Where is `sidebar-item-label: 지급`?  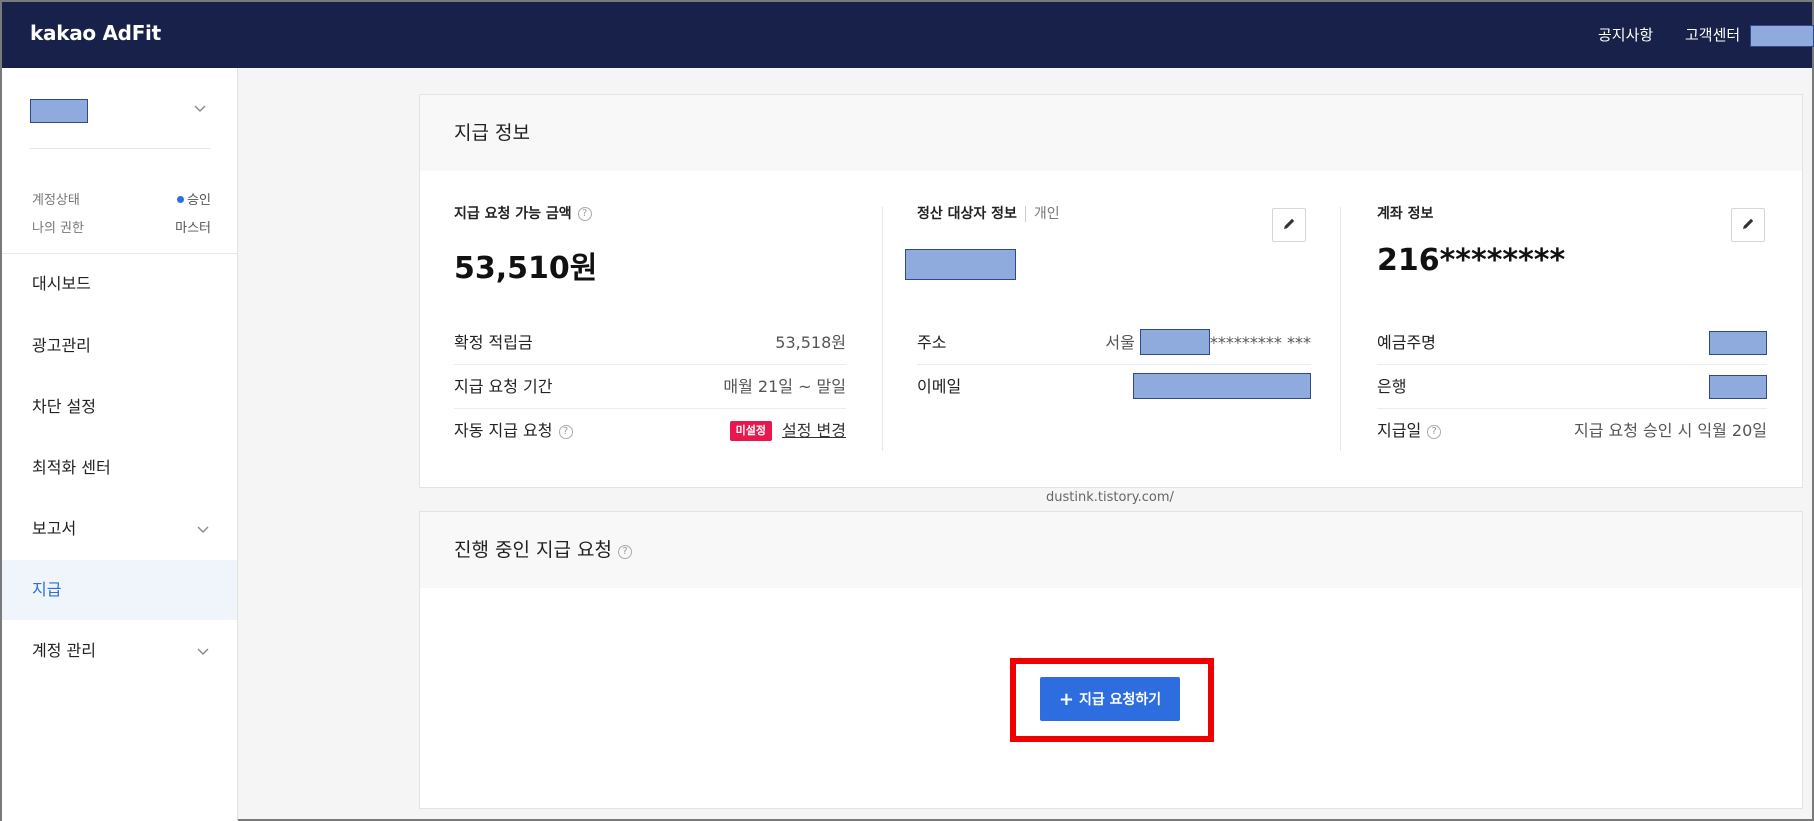
sidebar-item-label: 지급 is located at coordinates (47, 589).